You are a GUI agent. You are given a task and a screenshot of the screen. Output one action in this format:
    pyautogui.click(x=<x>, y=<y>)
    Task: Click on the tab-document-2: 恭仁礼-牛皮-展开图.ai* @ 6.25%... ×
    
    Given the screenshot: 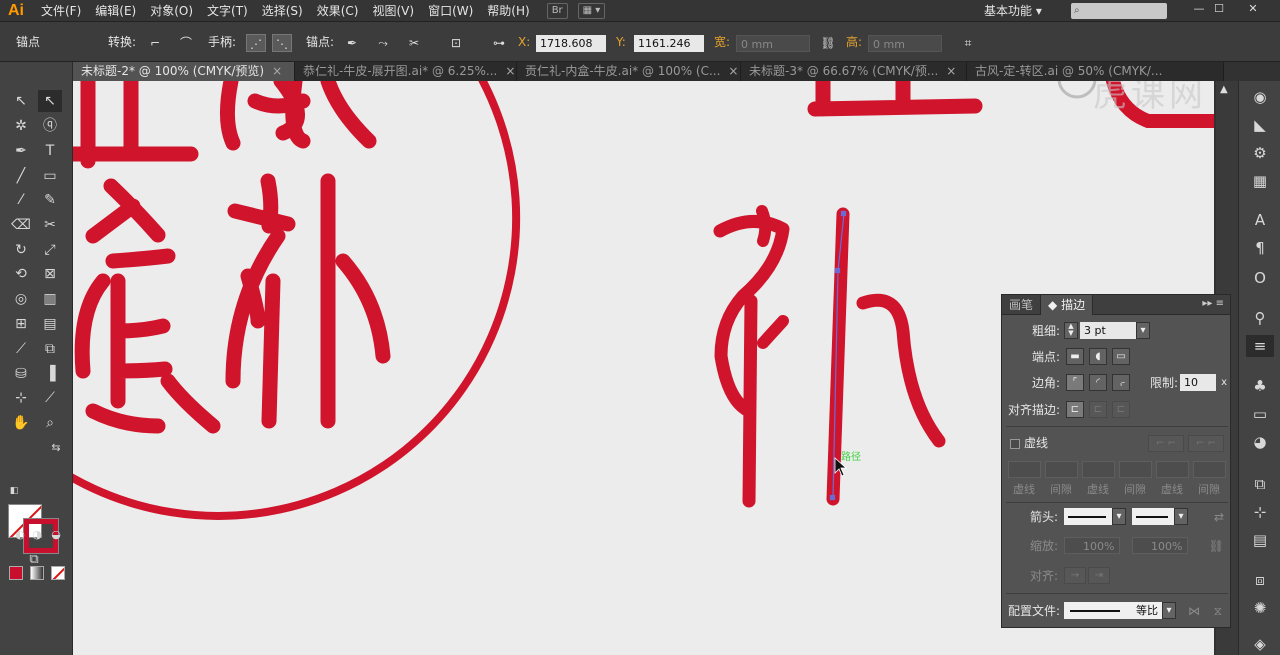 What is the action you would take?
    pyautogui.click(x=406, y=71)
    